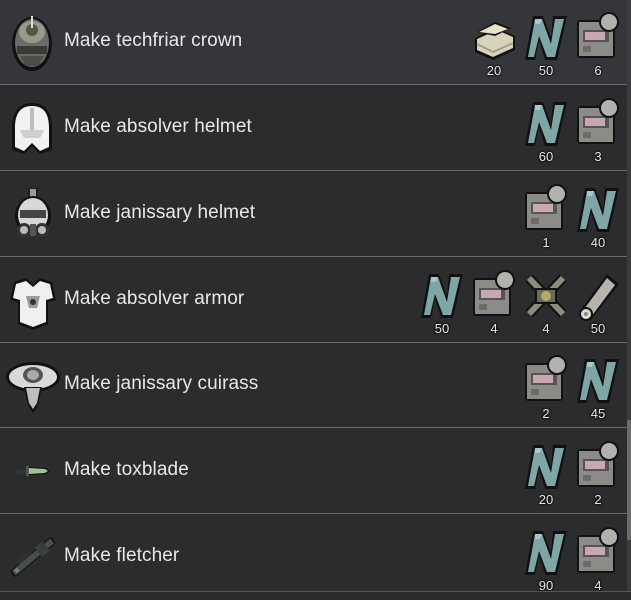 The height and width of the screenshot is (600, 631). Describe the element at coordinates (160, 212) in the screenshot. I see `bill-label: Make janissary helmet` at that location.